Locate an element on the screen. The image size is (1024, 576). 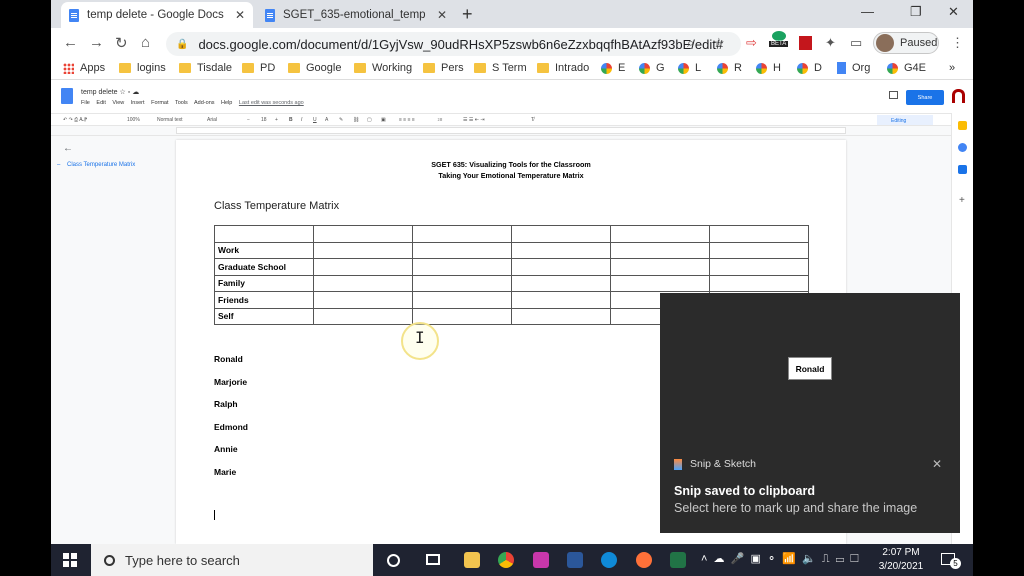
bookmarks-overflow: » is located at coordinates (952, 68).